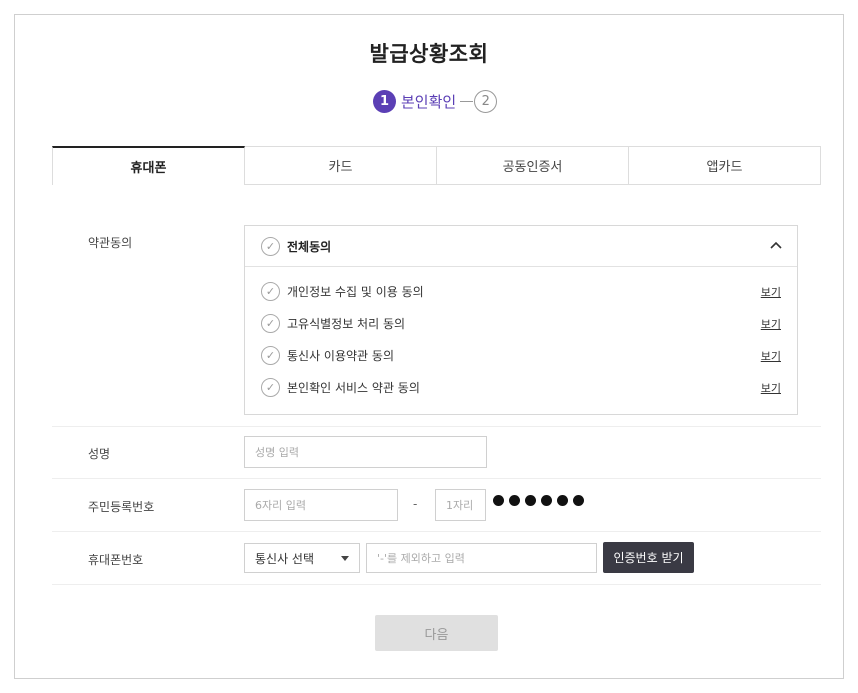 The height and width of the screenshot is (693, 858). Describe the element at coordinates (285, 558) in the screenshot. I see `carrier-select-value: 통신사 선택` at that location.